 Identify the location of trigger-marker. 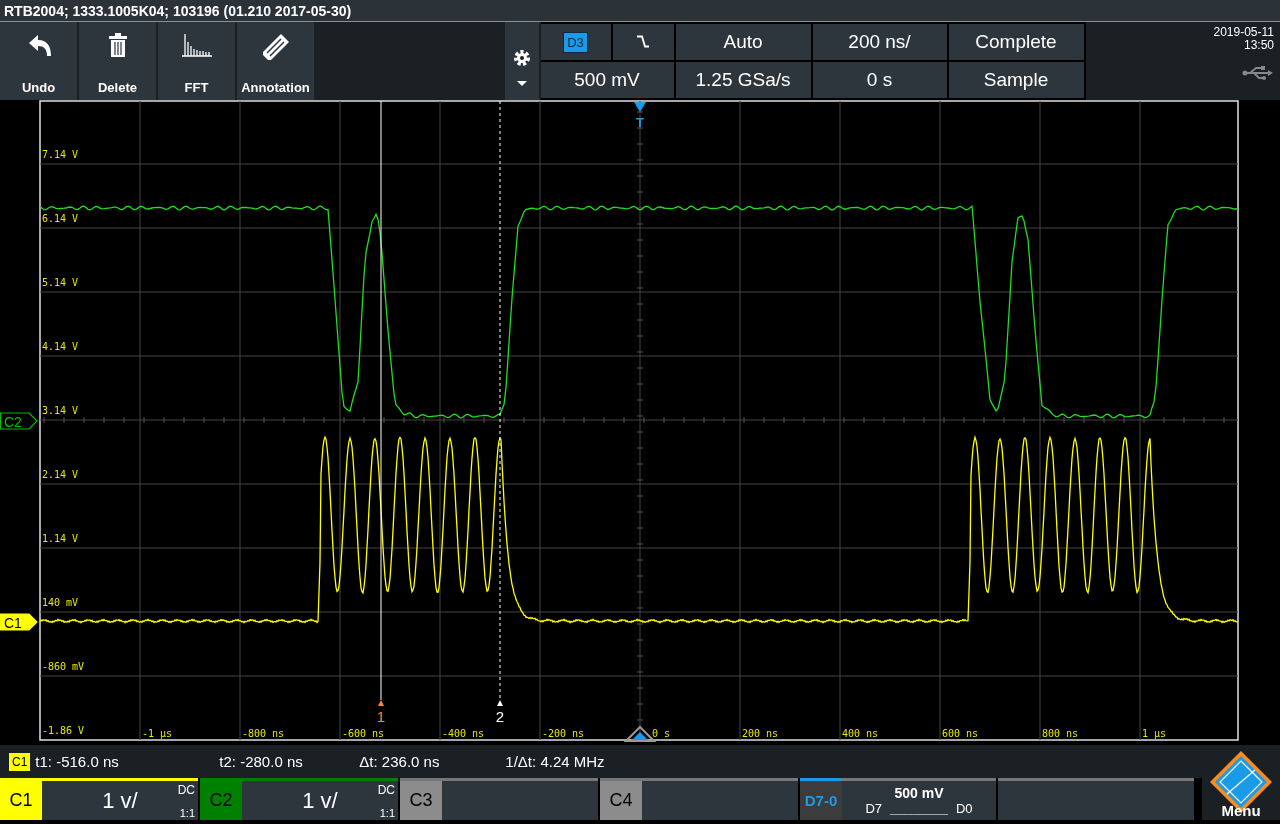
(640, 107).